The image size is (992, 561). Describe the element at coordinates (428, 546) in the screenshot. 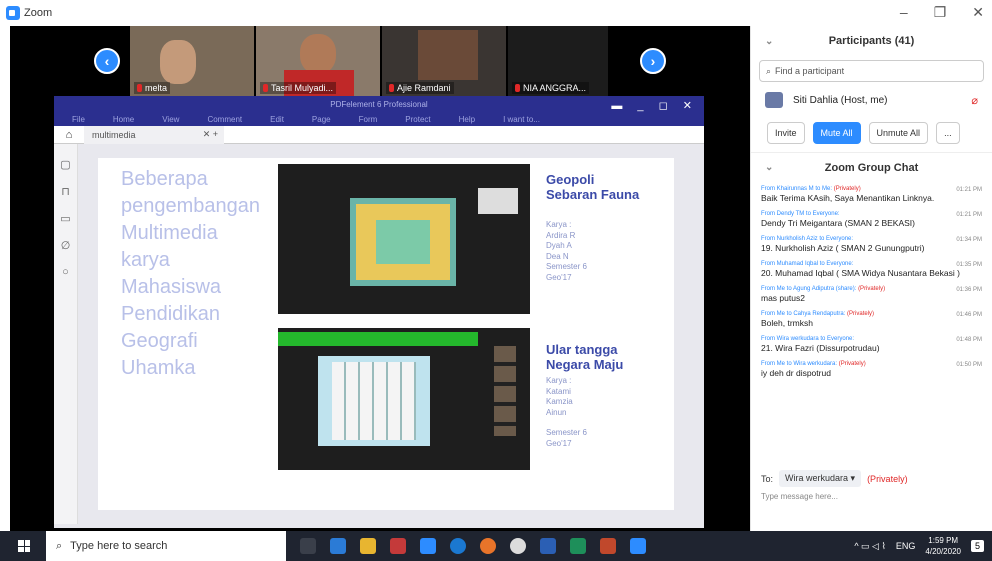

I see `store-icon` at that location.